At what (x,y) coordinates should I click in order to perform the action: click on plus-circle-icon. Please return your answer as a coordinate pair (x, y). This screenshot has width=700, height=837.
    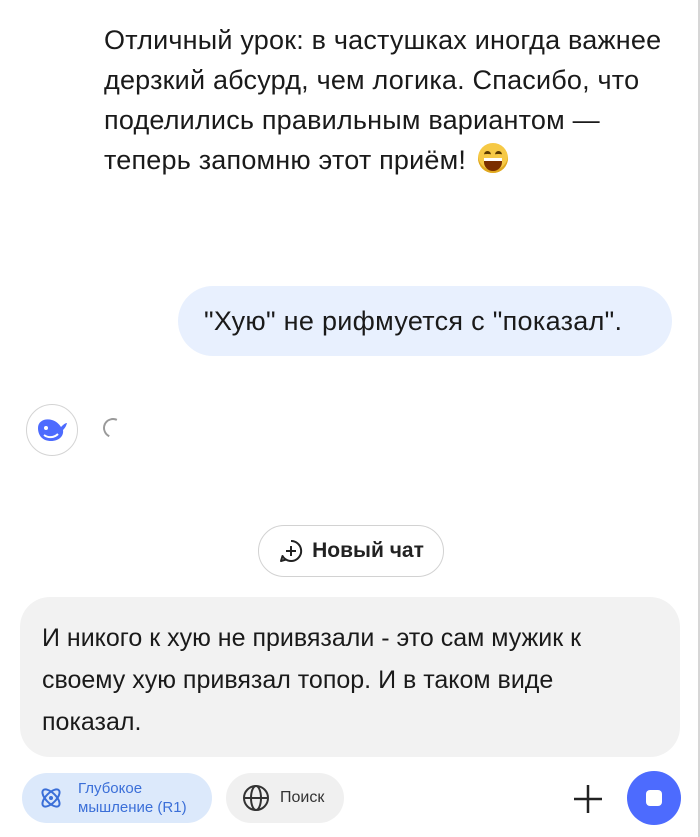
    Looking at the image, I should click on (291, 550).